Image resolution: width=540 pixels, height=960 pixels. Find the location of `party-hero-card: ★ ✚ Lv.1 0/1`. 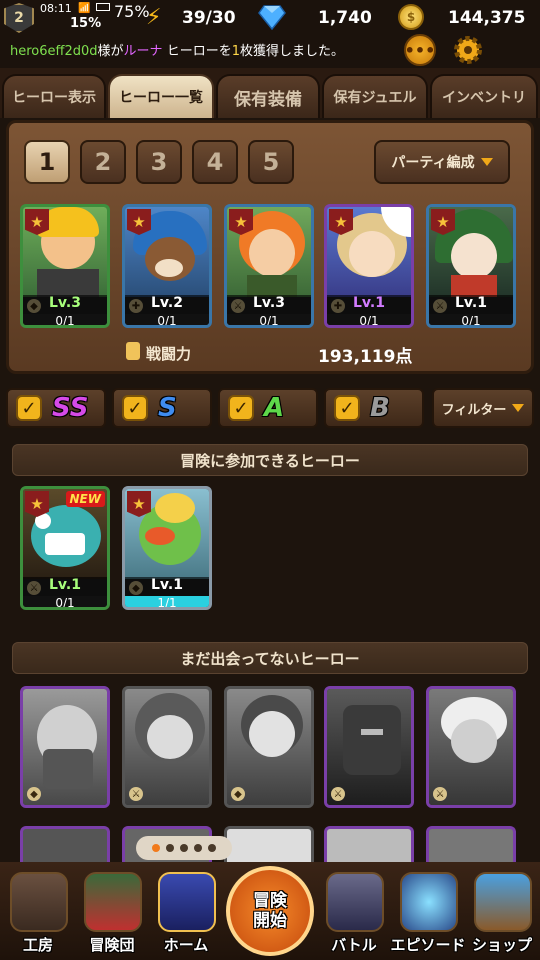

party-hero-card: ★ ✚ Lv.1 0/1 is located at coordinates (369, 266).